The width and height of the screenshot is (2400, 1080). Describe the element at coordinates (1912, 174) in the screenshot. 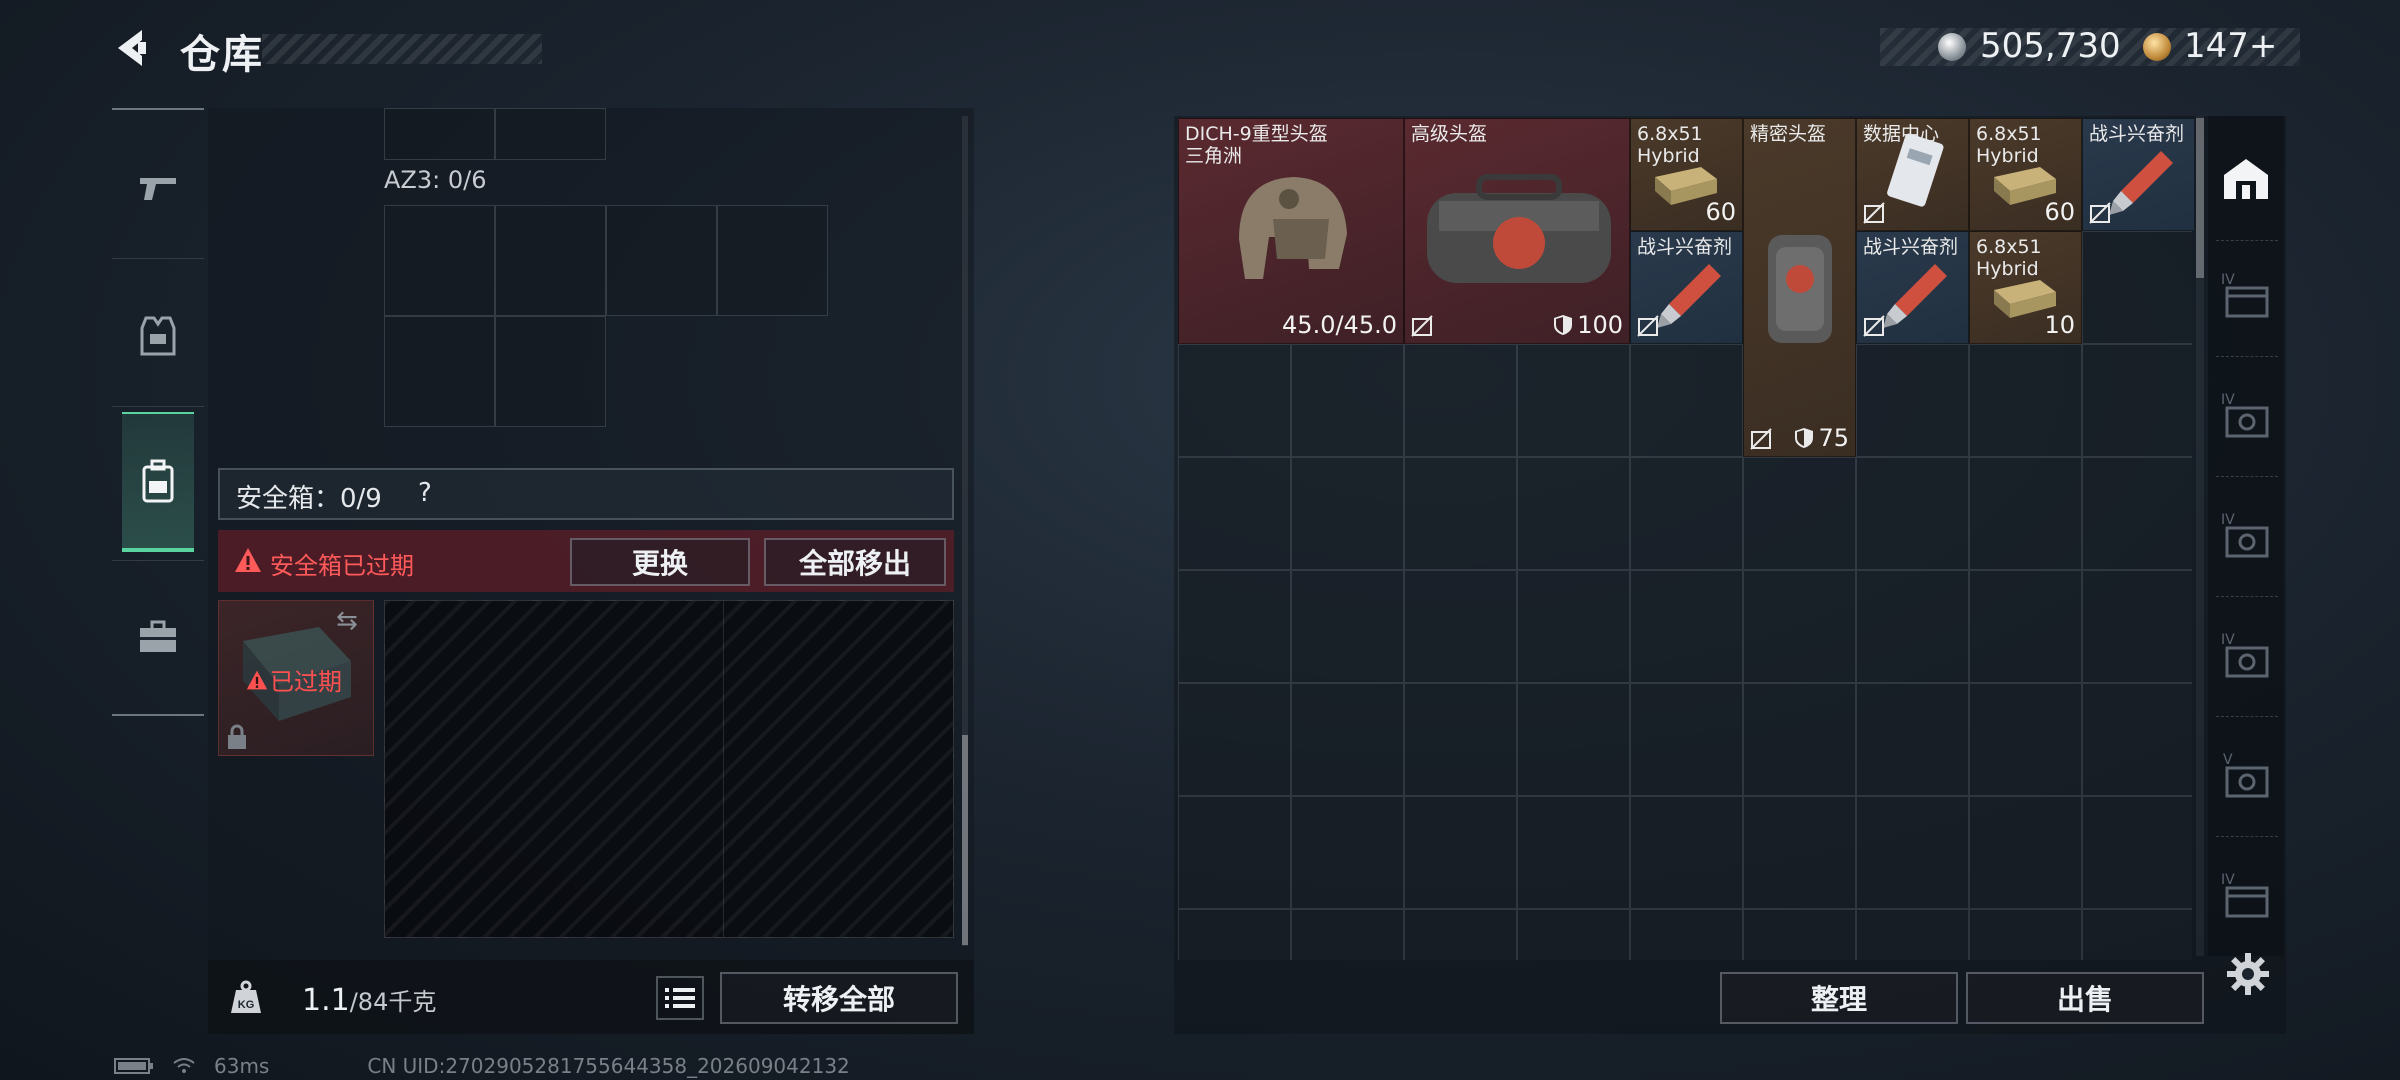

I see `stash-item-data-center: 数据中心` at that location.